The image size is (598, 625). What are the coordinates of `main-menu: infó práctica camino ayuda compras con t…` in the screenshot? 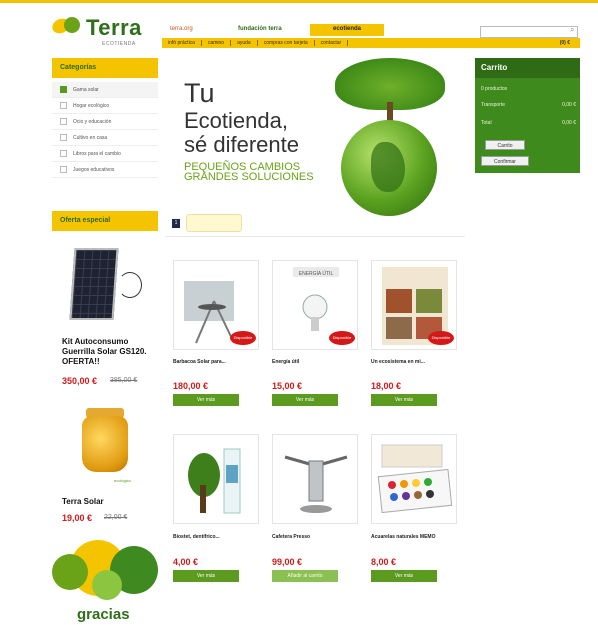 It's located at (371, 43).